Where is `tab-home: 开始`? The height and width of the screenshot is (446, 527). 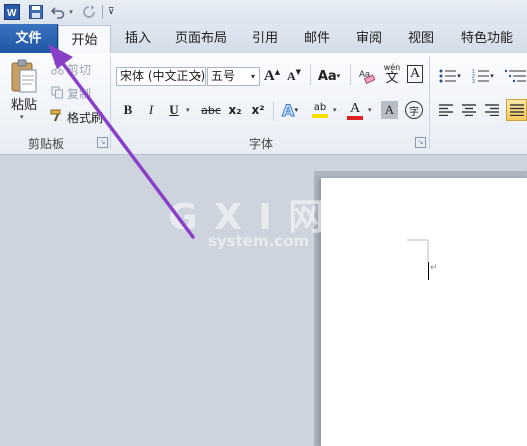
tab-home: 开始 is located at coordinates (84, 39).